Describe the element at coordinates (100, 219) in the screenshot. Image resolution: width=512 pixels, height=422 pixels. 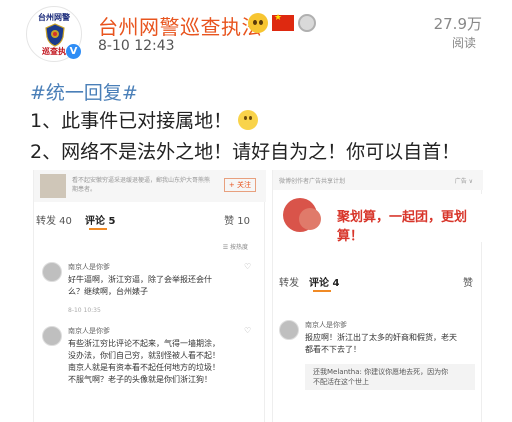
I see `tab-comments: 评论 5` at that location.